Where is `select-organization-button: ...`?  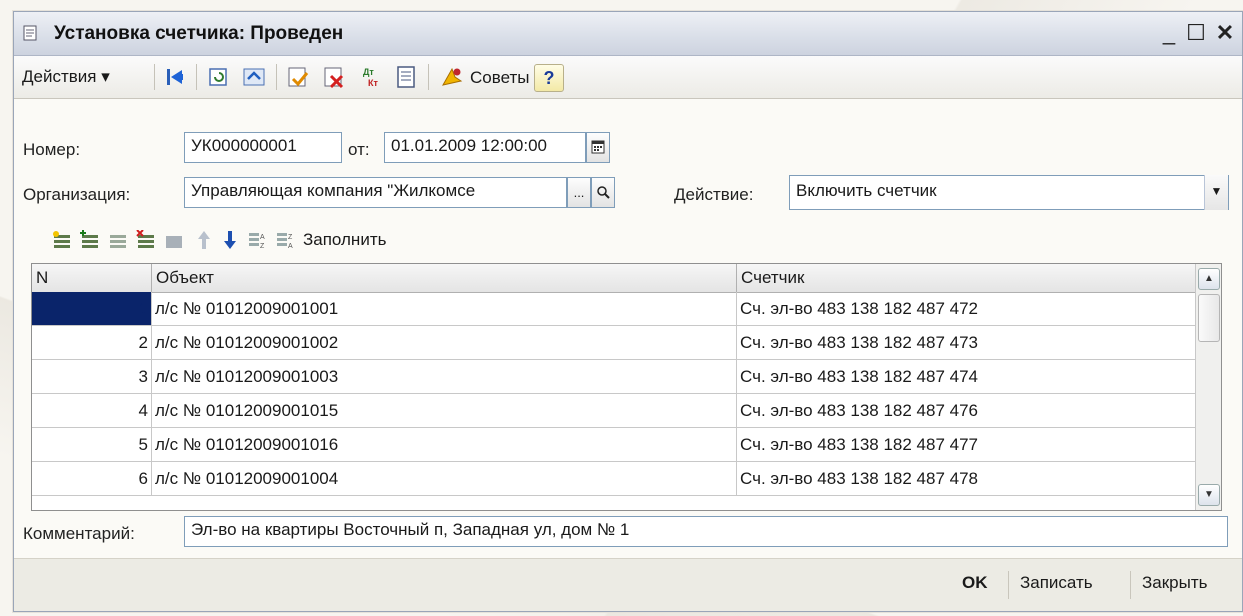 select-organization-button: ... is located at coordinates (579, 192).